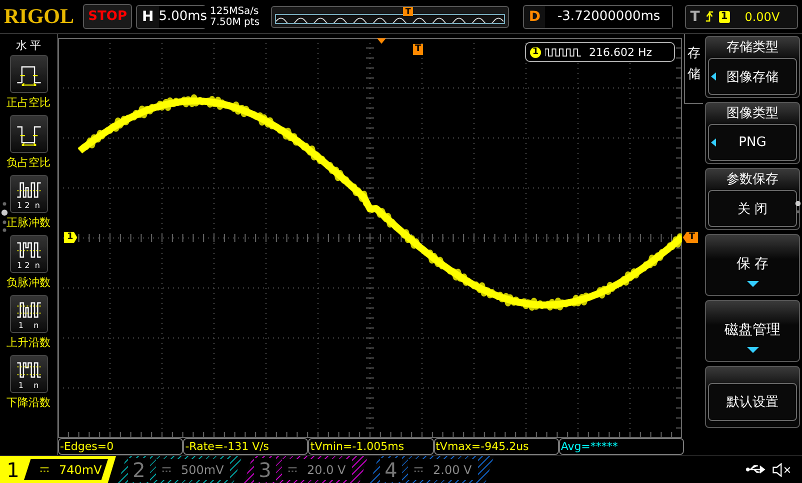 The width and height of the screenshot is (802, 483). Describe the element at coordinates (752, 402) in the screenshot. I see `button-label: 默认设置` at that location.